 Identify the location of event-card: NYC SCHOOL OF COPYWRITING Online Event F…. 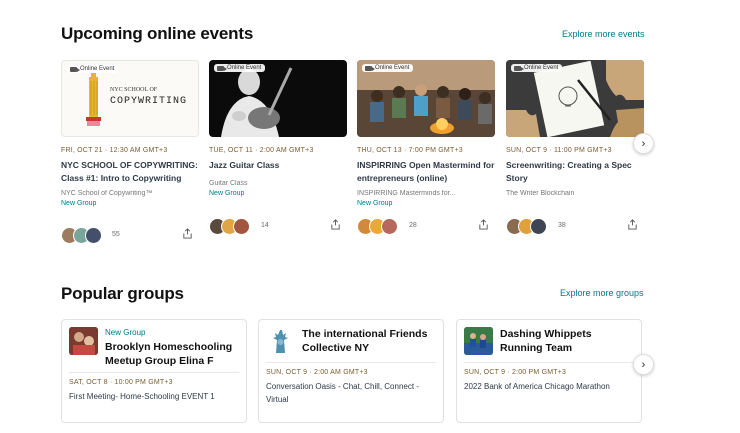
(130, 152).